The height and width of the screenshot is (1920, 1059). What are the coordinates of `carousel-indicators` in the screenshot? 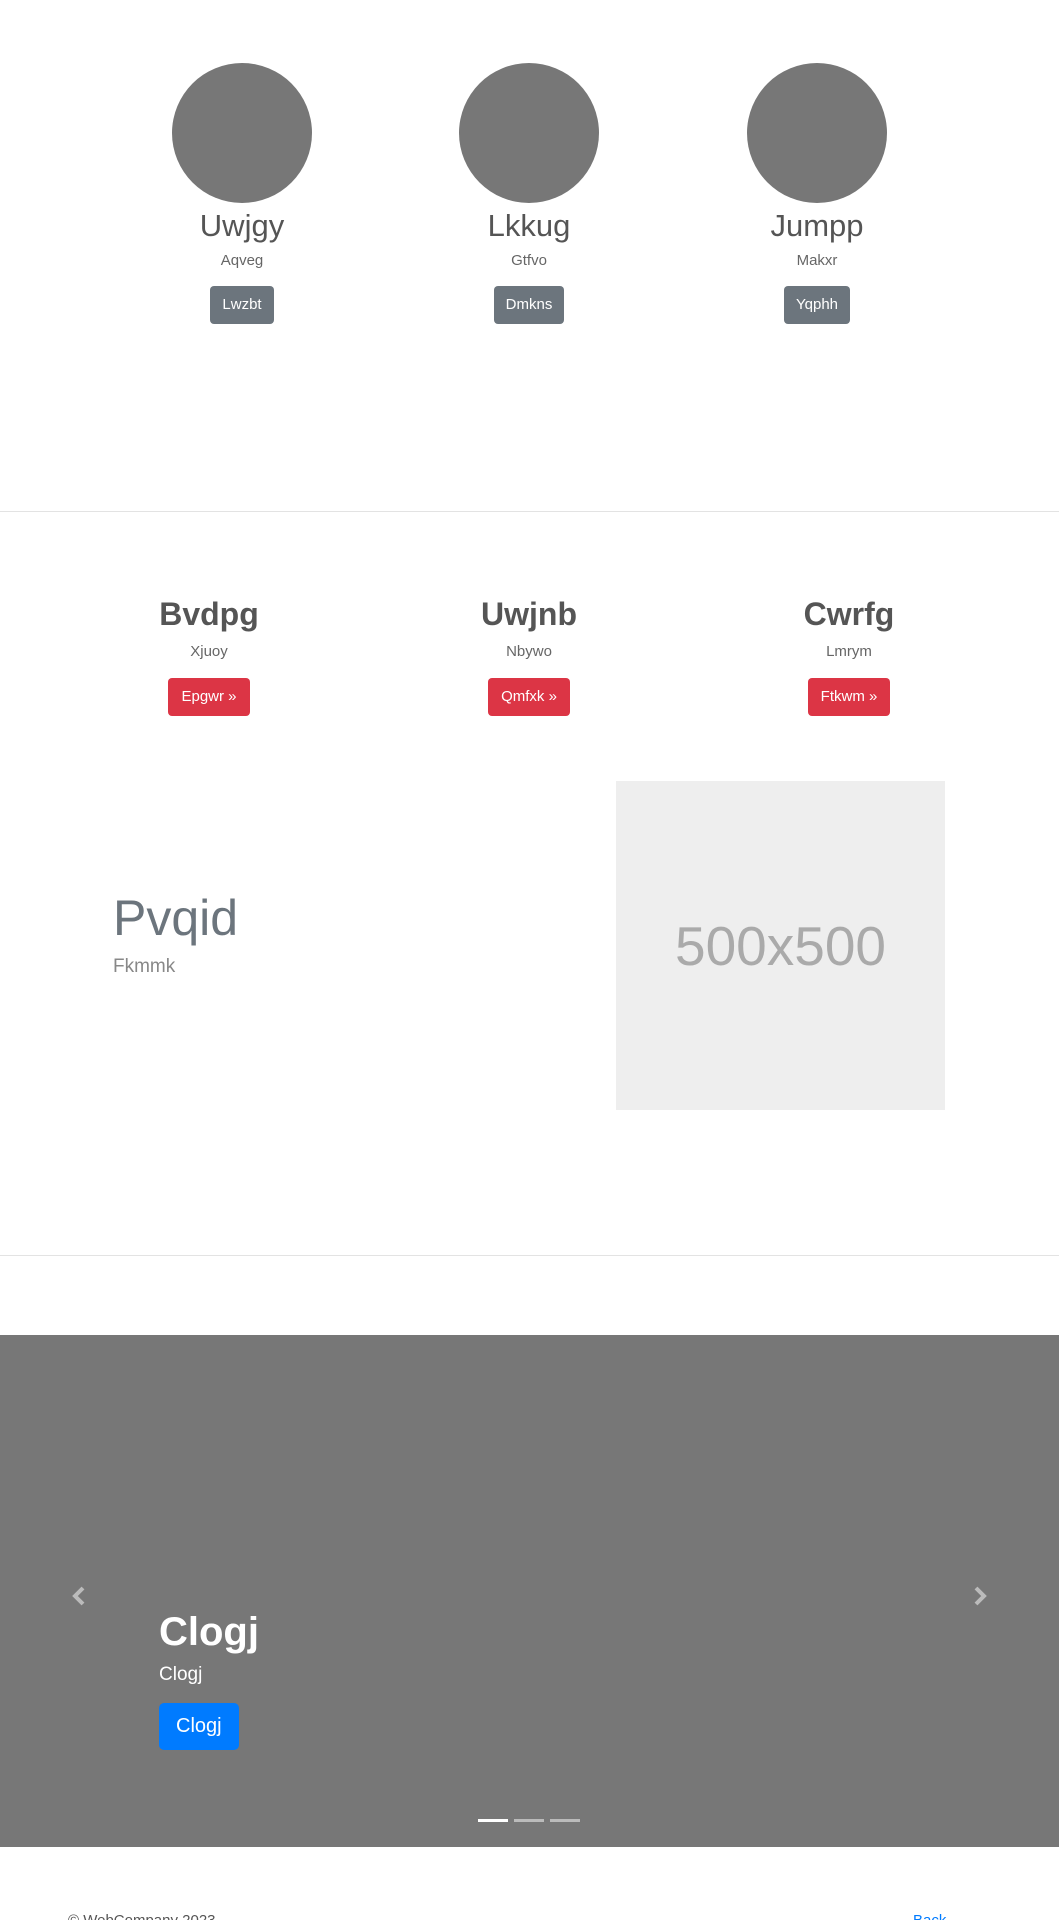 It's located at (529, 1820).